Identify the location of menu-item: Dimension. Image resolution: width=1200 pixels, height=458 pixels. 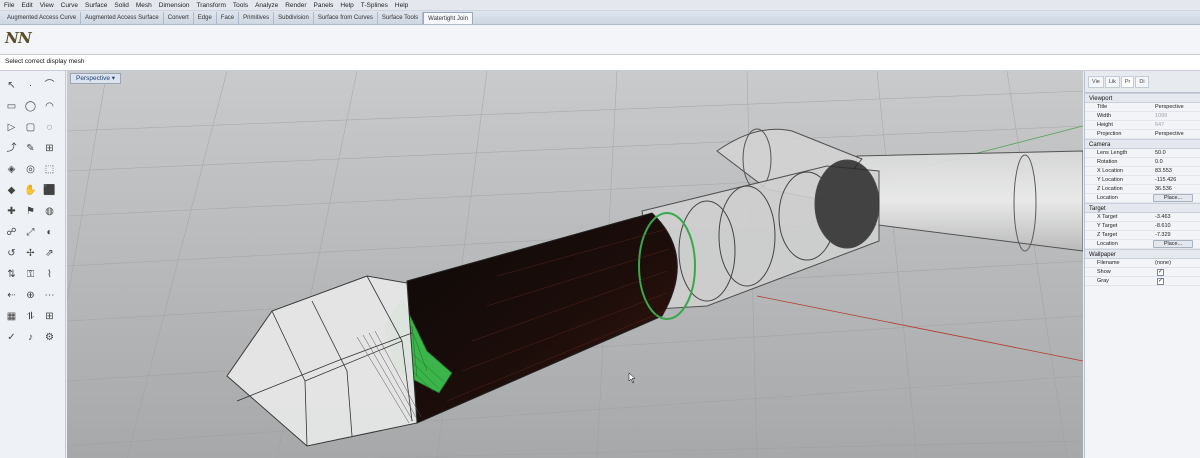
(174, 5).